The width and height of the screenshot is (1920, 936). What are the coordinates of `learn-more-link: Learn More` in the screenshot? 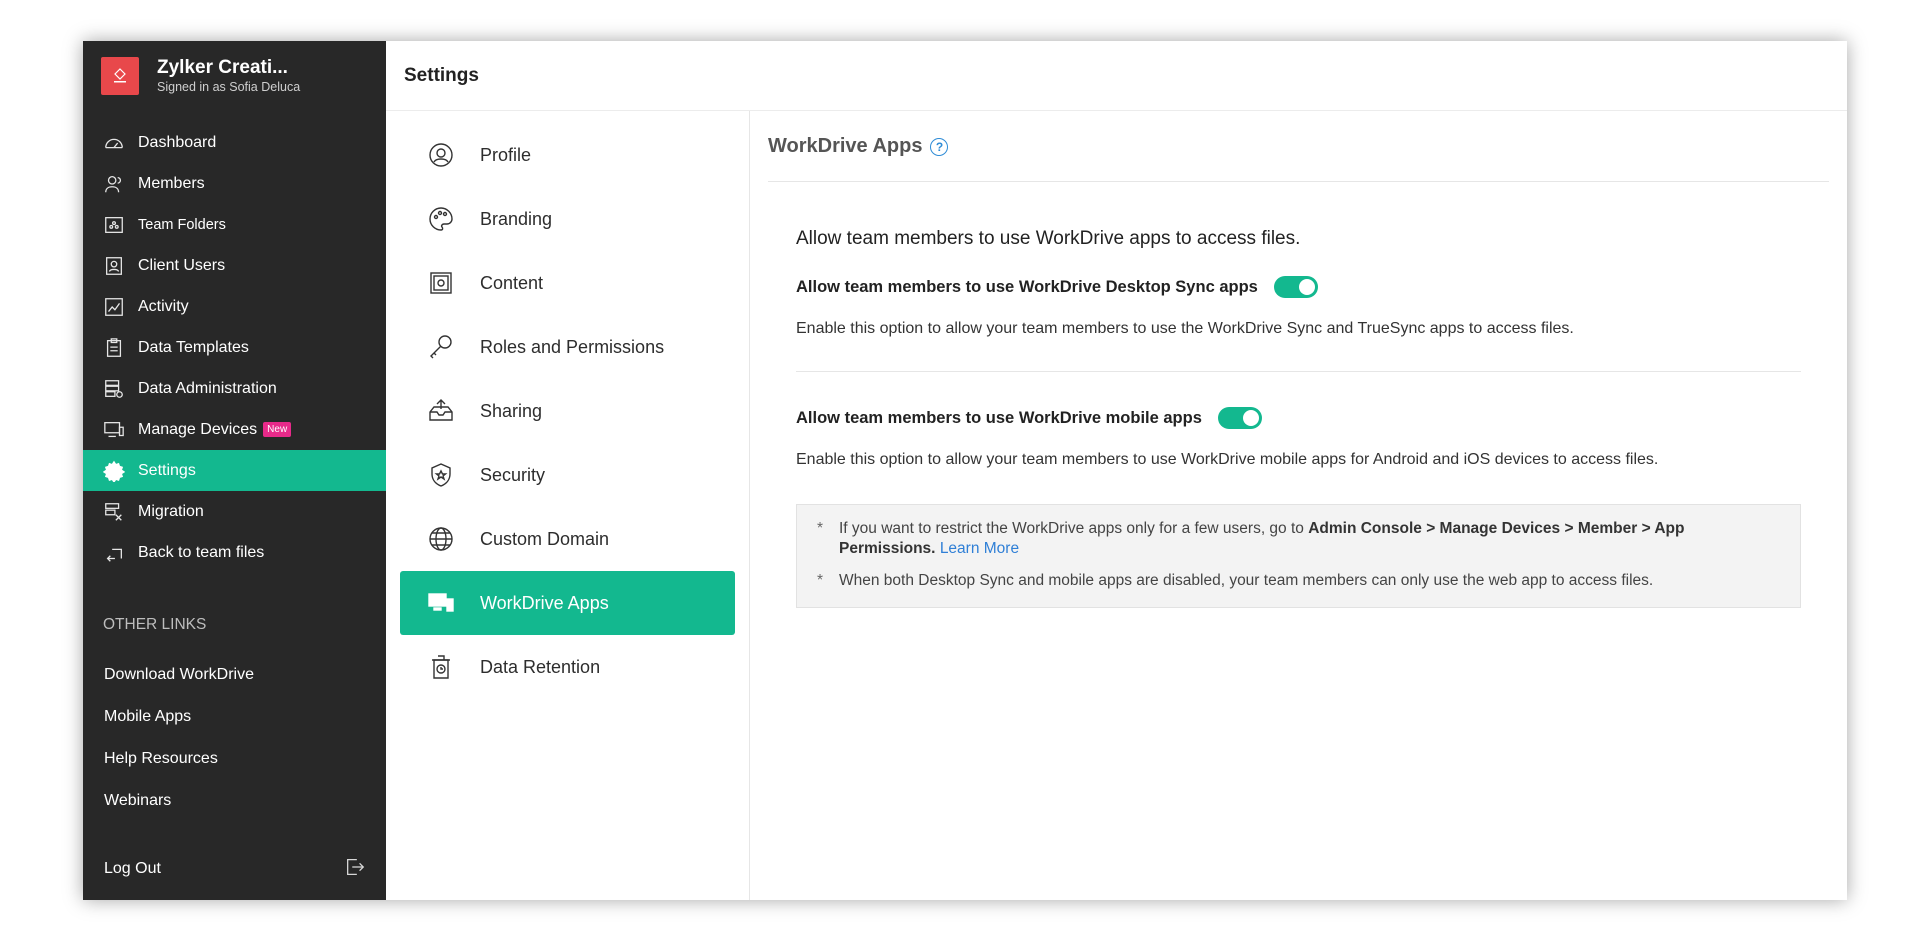 It's located at (979, 548).